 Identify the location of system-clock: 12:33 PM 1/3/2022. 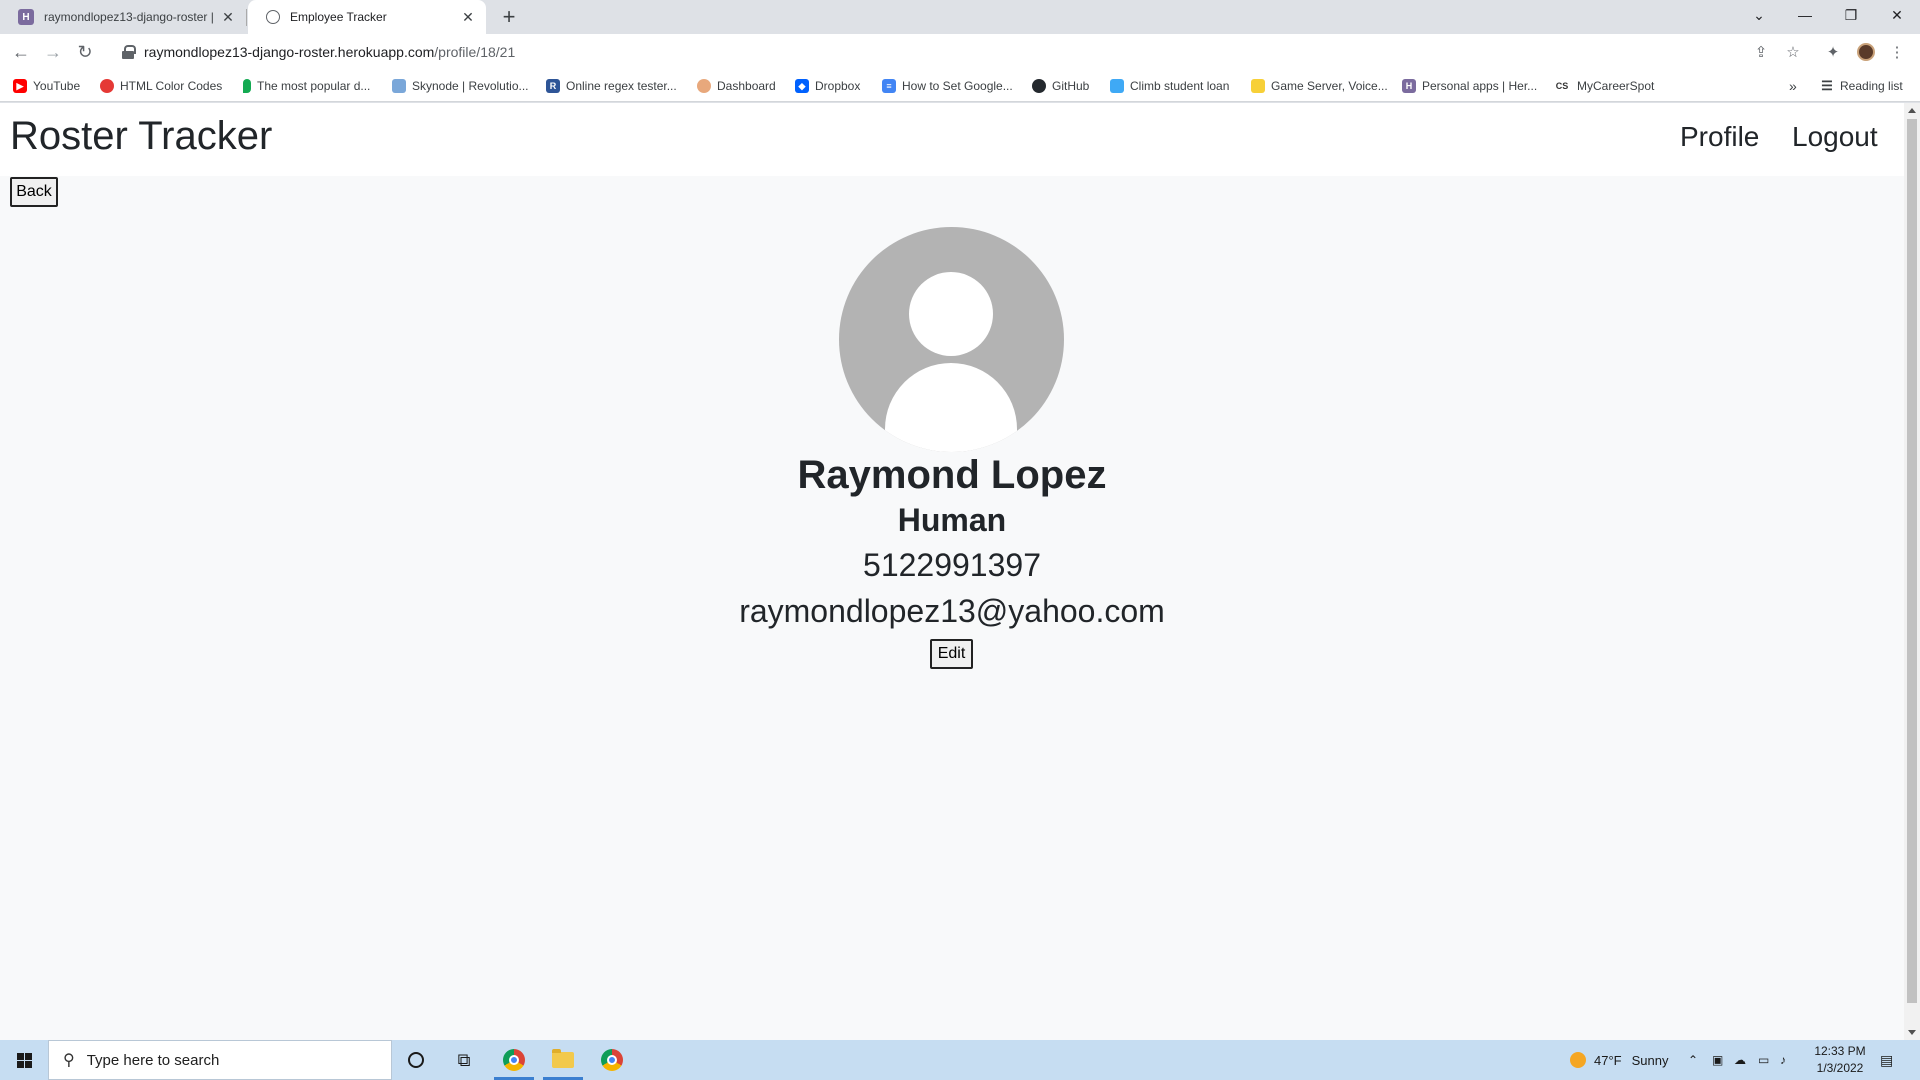
(1840, 1060).